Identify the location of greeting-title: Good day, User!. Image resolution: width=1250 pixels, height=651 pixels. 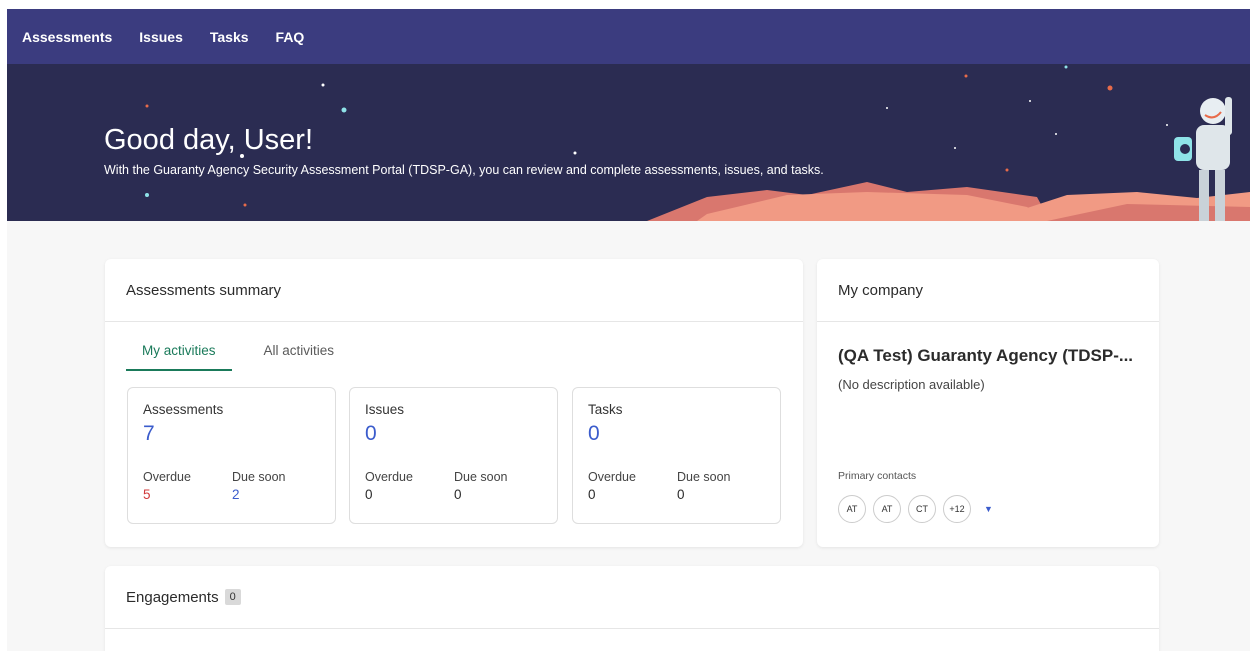
(209, 140).